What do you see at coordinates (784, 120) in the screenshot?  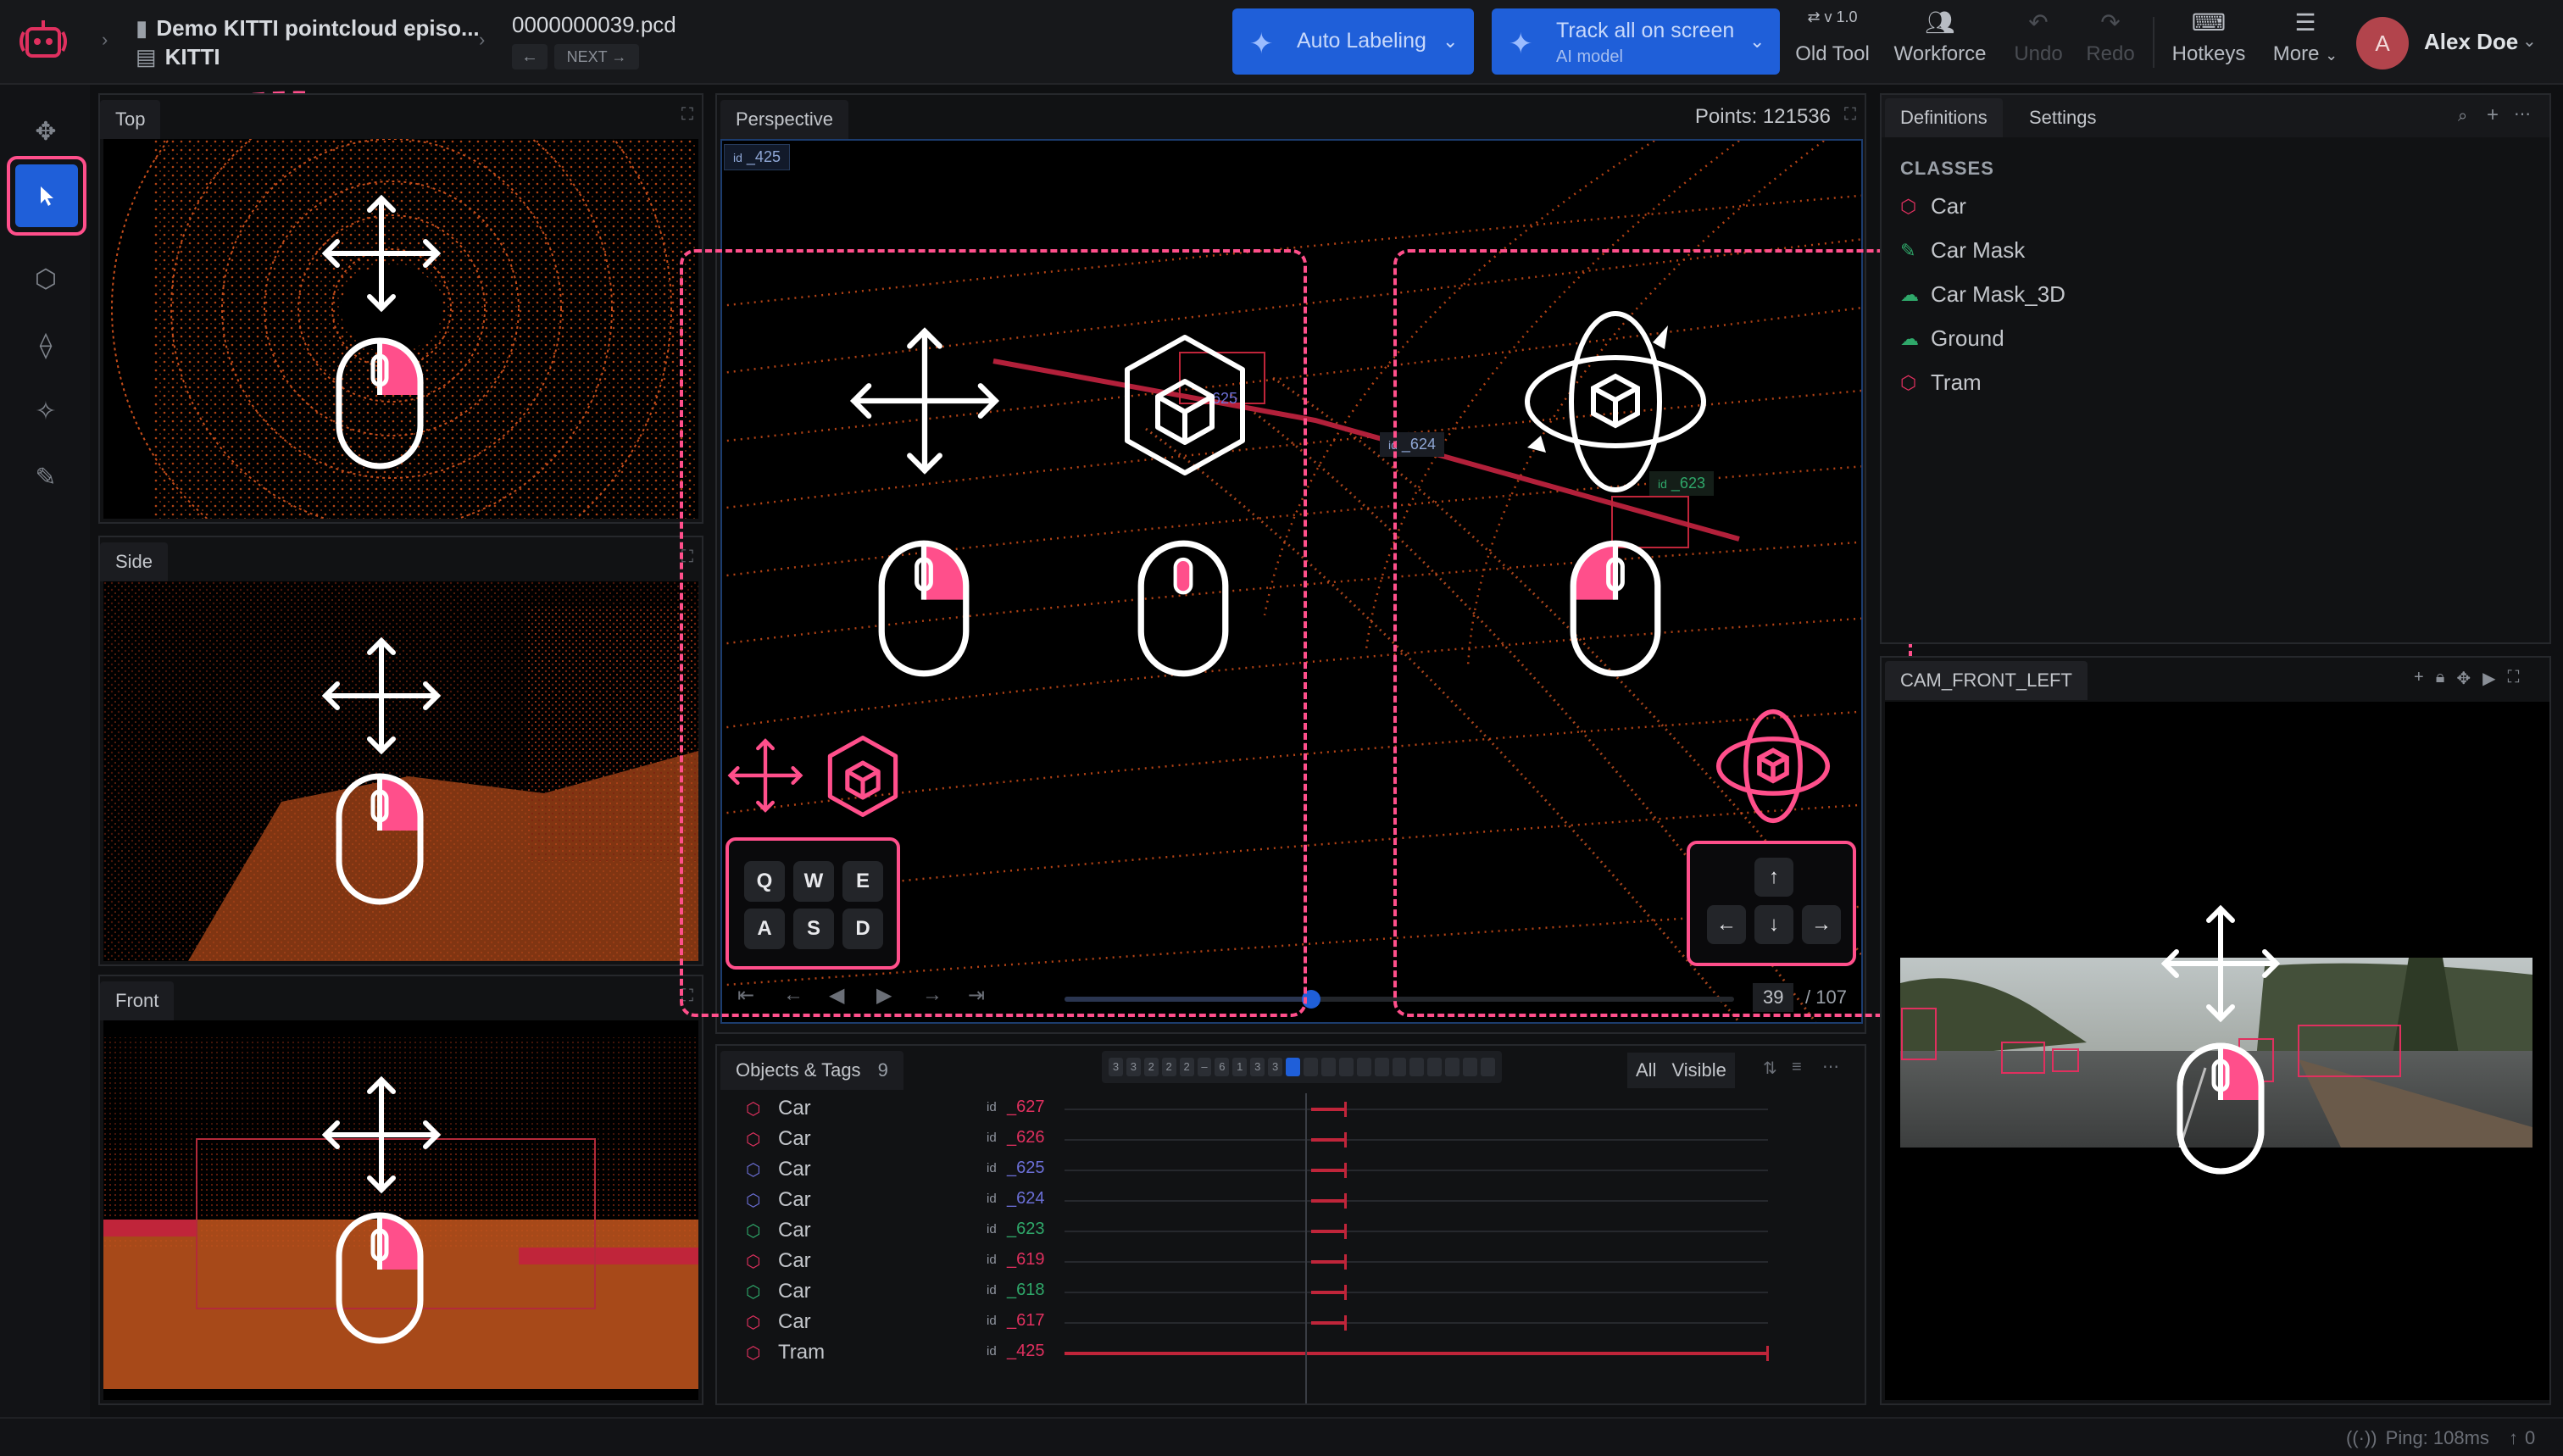 I see `perspective-tab: Perspective` at bounding box center [784, 120].